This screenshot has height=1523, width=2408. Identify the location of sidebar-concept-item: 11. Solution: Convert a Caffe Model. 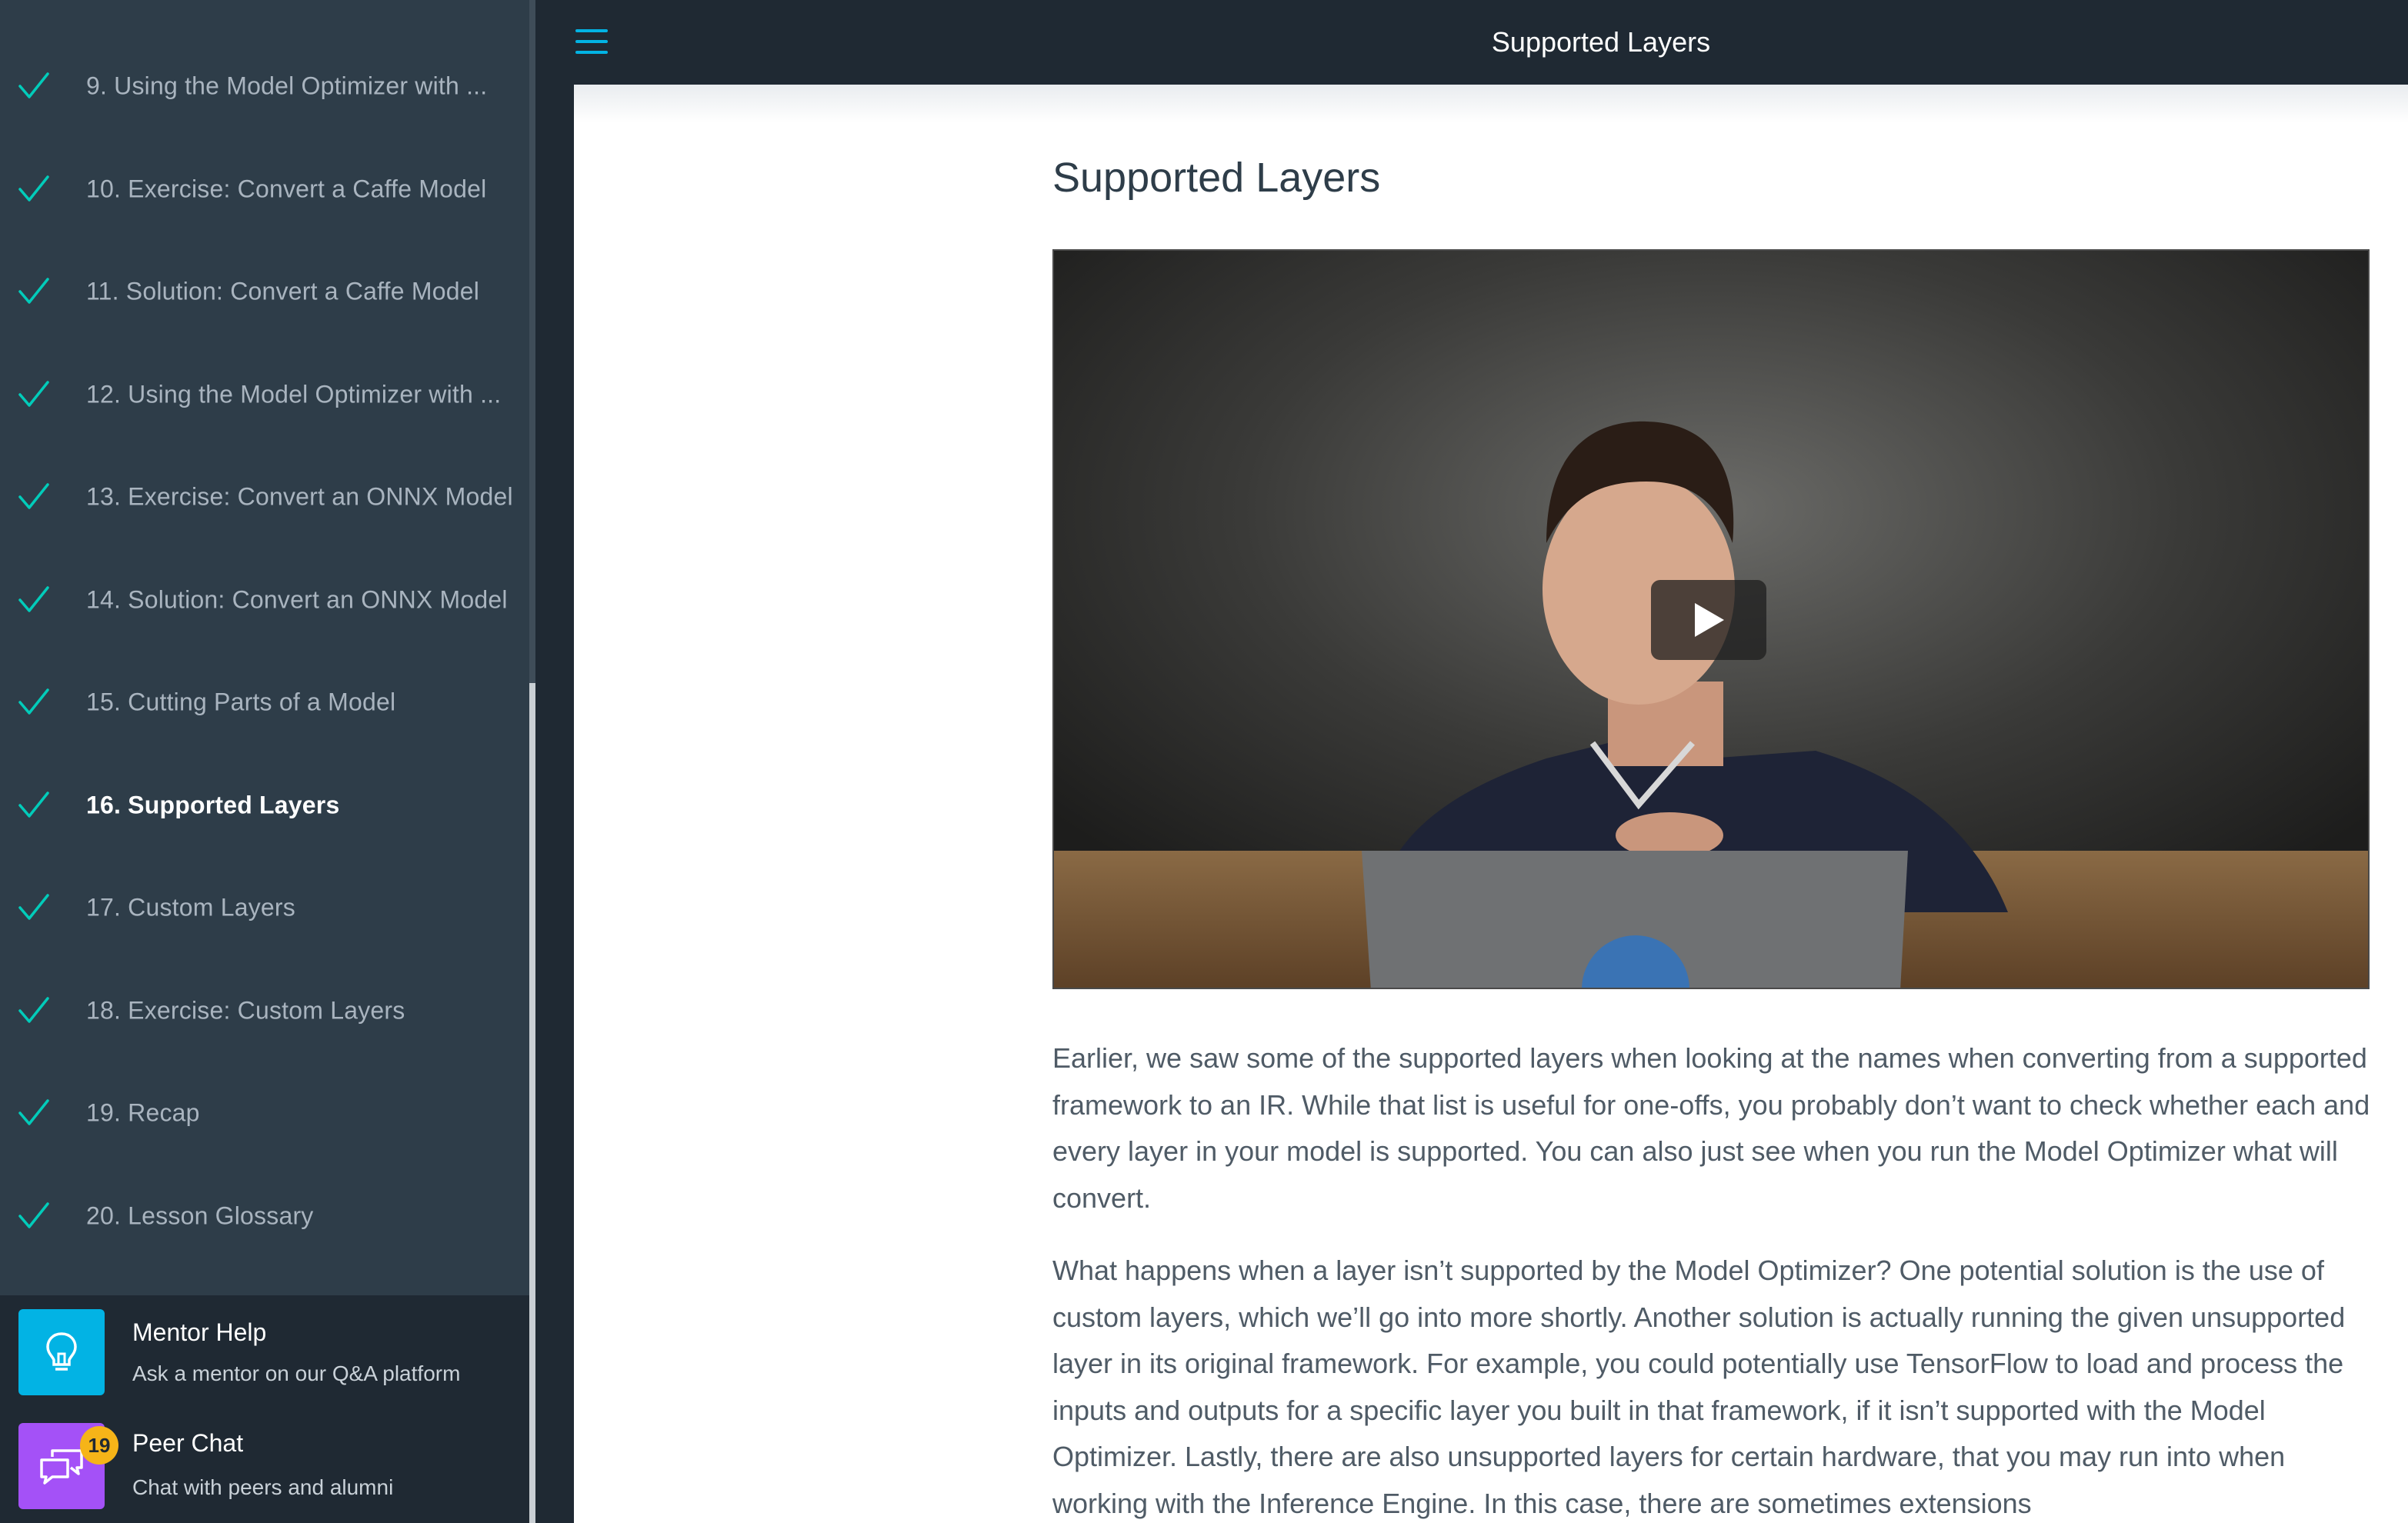
(264, 291).